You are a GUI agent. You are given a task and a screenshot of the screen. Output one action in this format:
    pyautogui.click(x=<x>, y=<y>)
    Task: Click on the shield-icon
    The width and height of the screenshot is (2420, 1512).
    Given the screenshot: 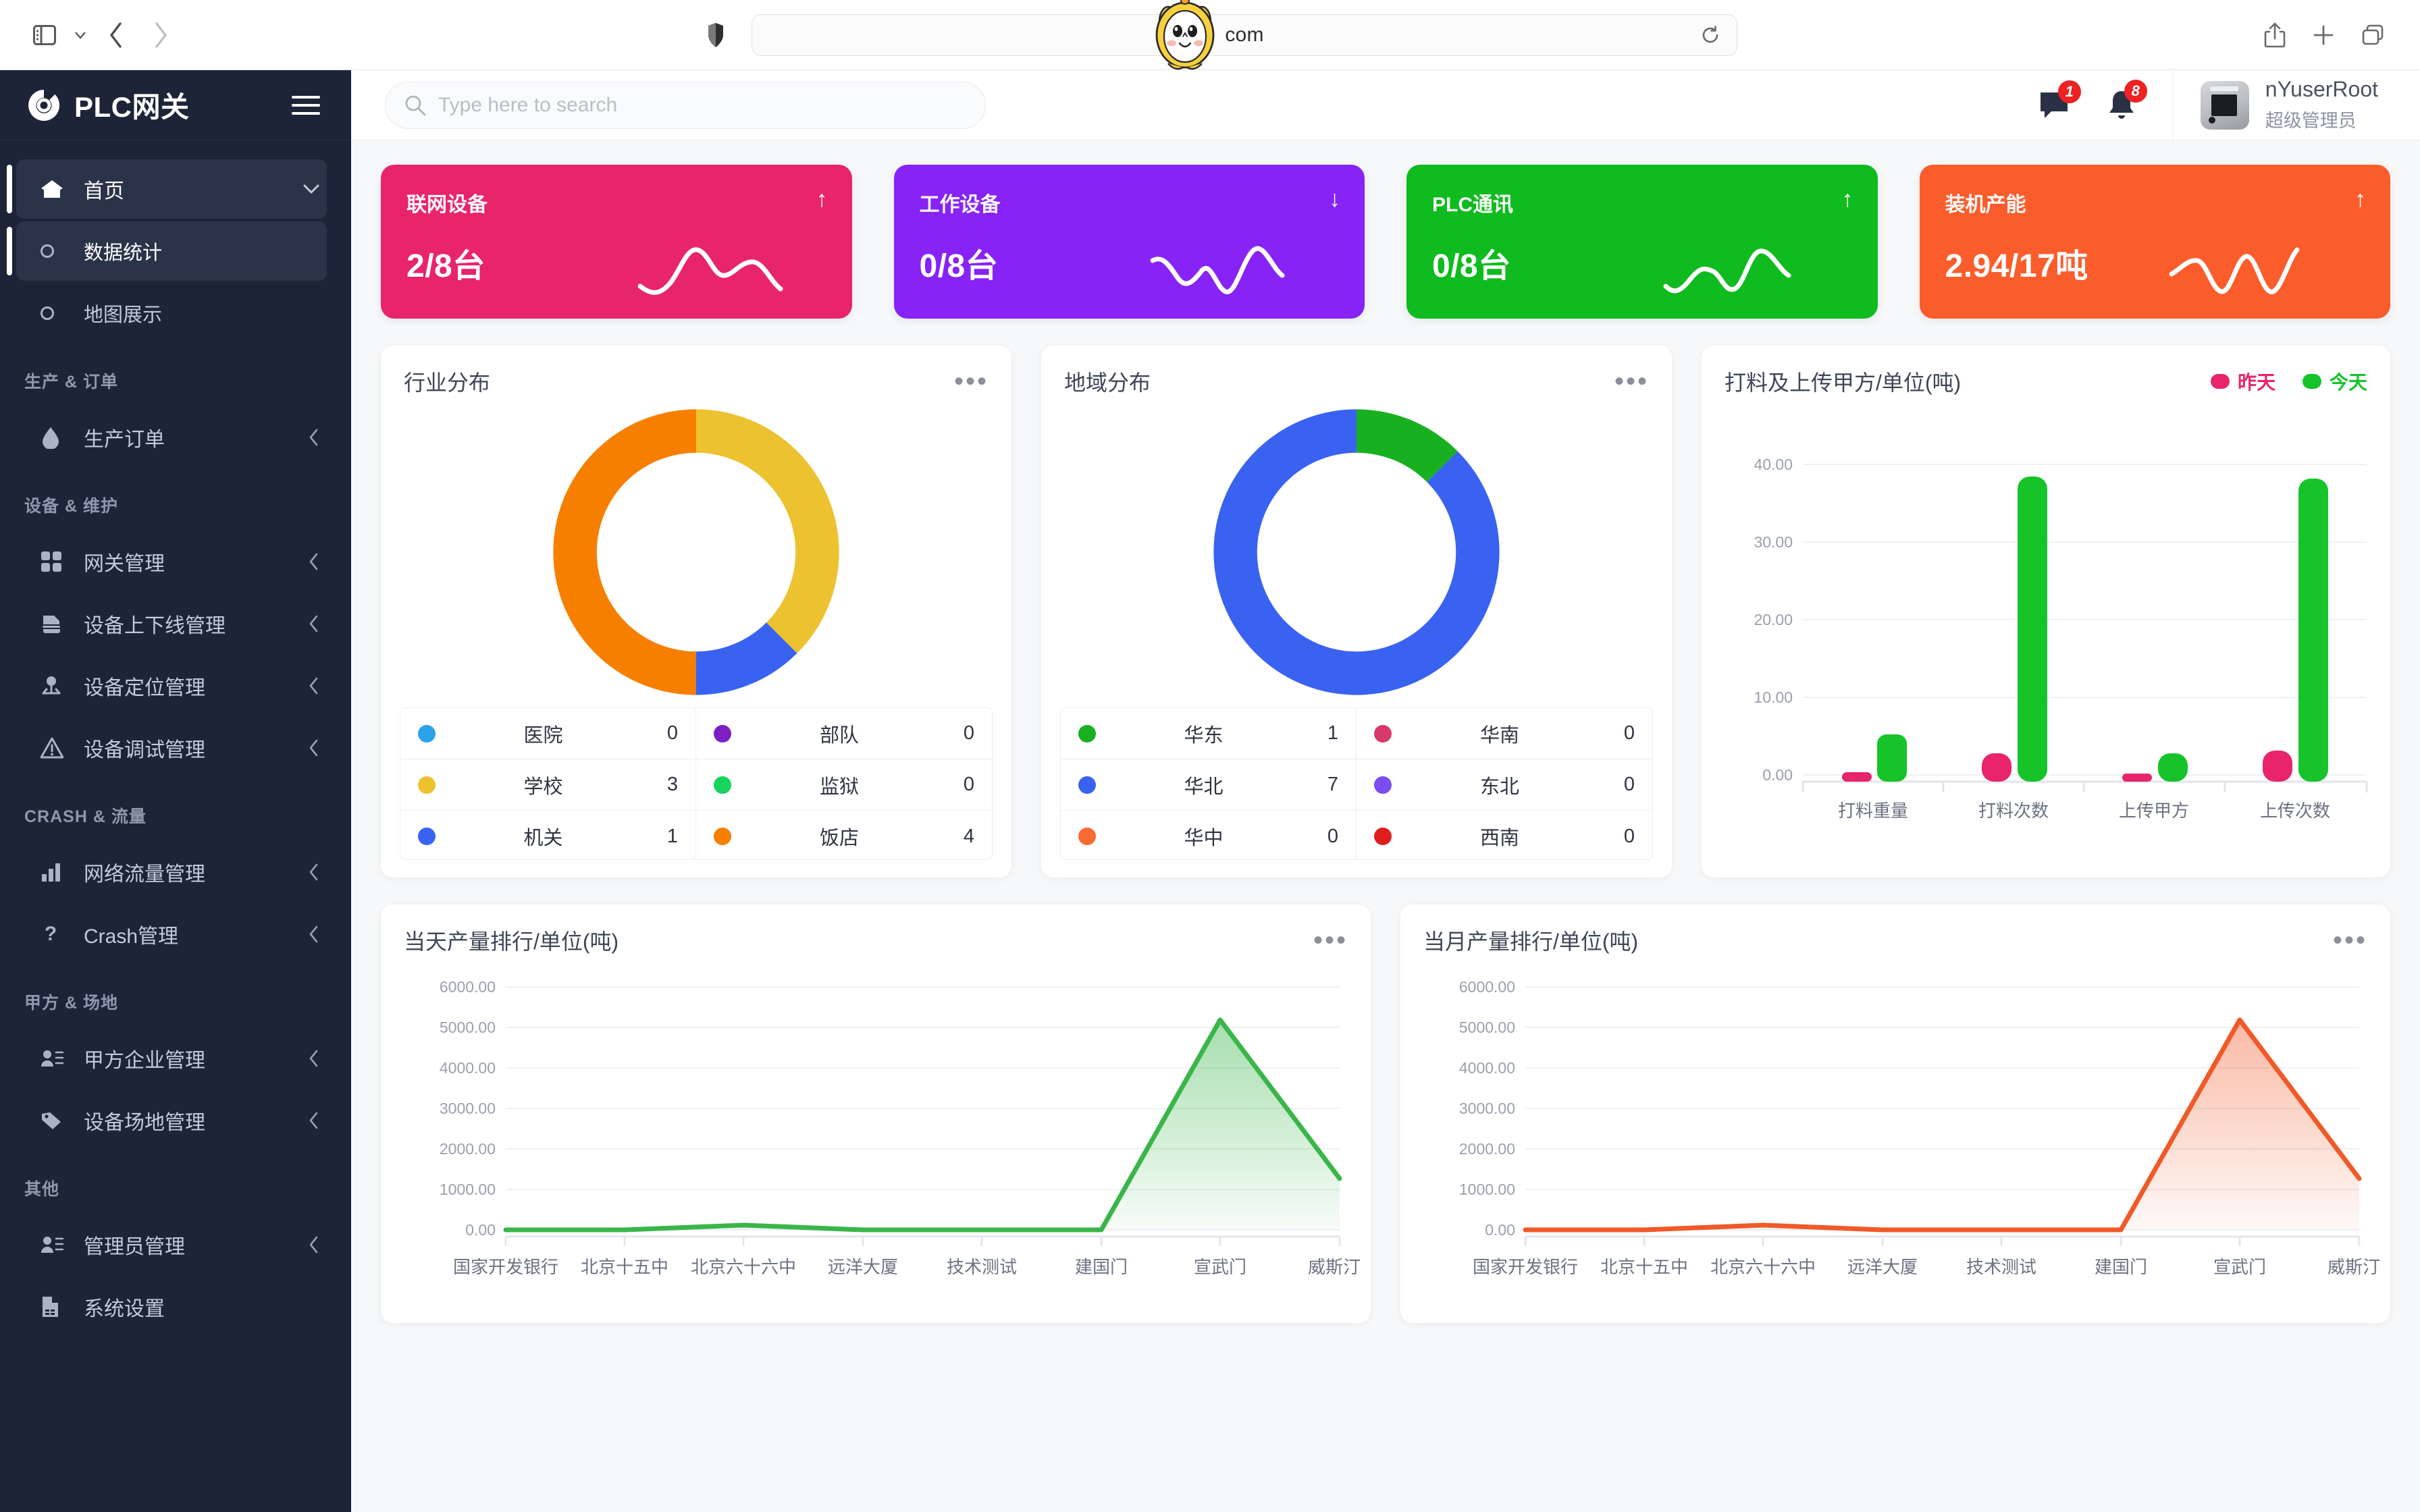 What is the action you would take?
    pyautogui.click(x=716, y=35)
    